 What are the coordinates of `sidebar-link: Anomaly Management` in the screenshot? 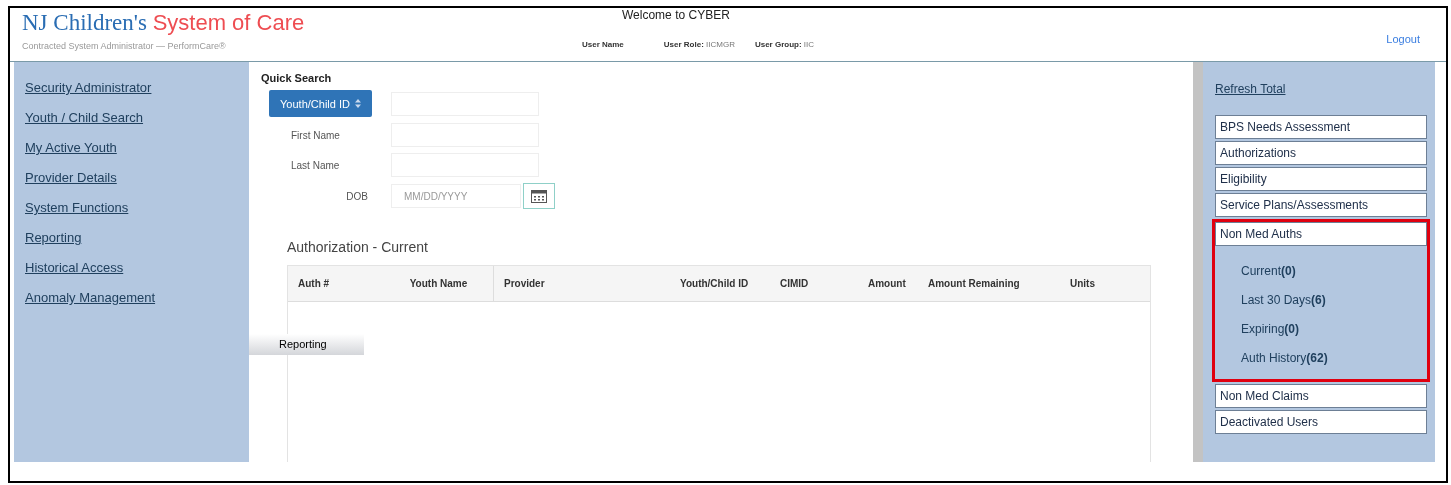 It's located at (90, 297).